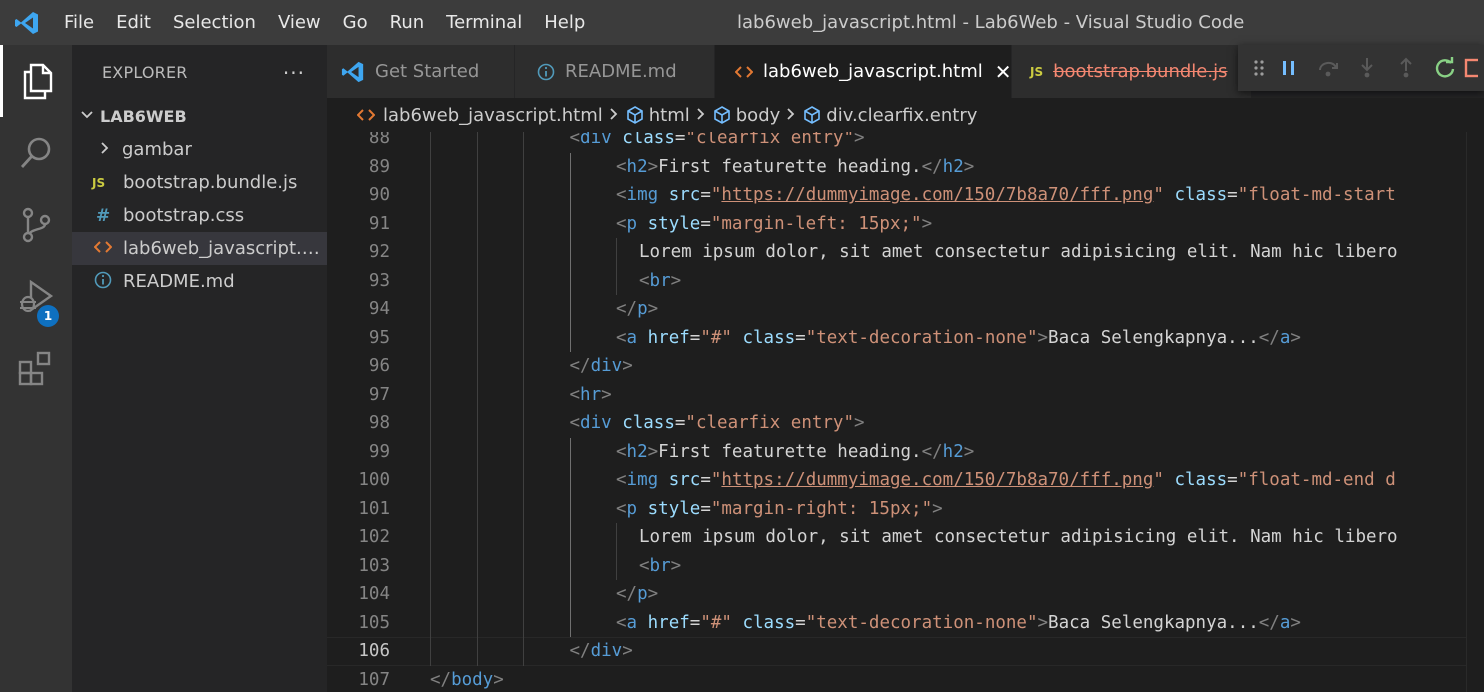 The height and width of the screenshot is (692, 1484). Describe the element at coordinates (564, 22) in the screenshot. I see `menu-help: Help` at that location.